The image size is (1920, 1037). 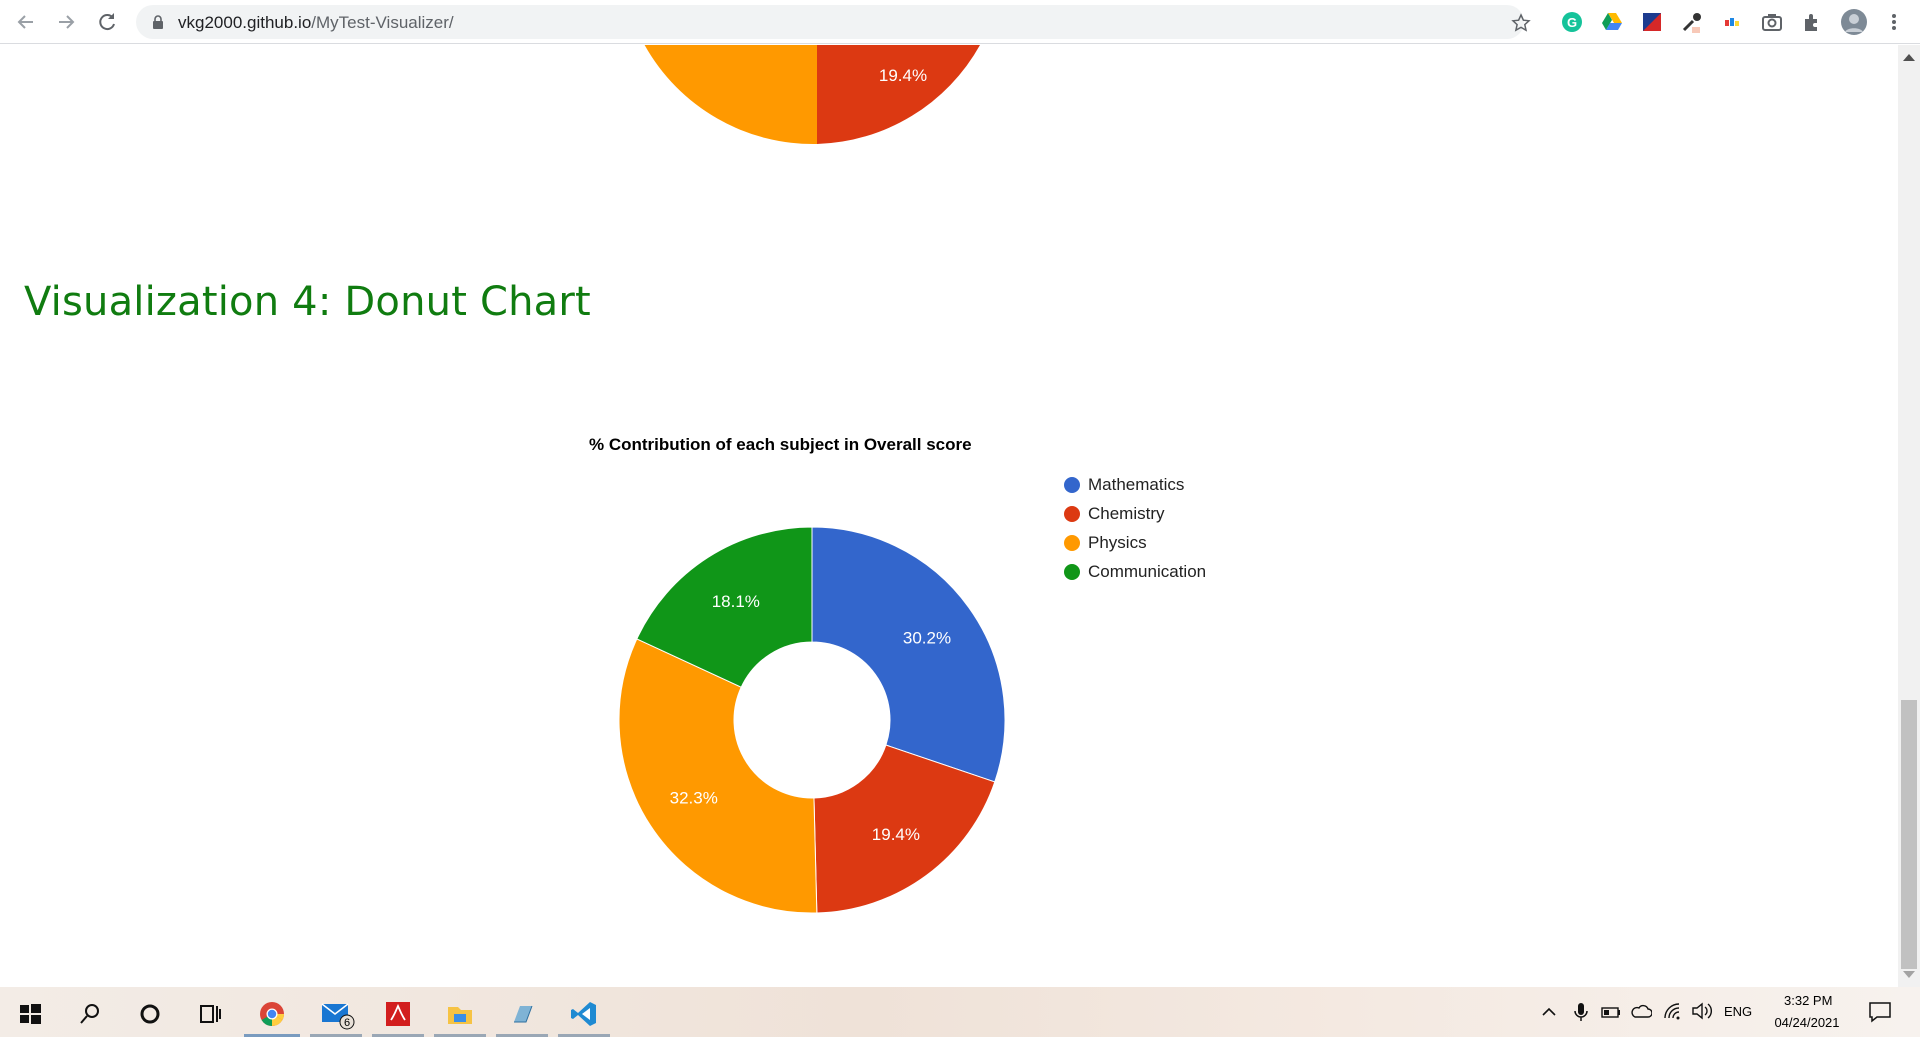 What do you see at coordinates (245, 22) in the screenshot?
I see `url-host: vkg2000.github.io` at bounding box center [245, 22].